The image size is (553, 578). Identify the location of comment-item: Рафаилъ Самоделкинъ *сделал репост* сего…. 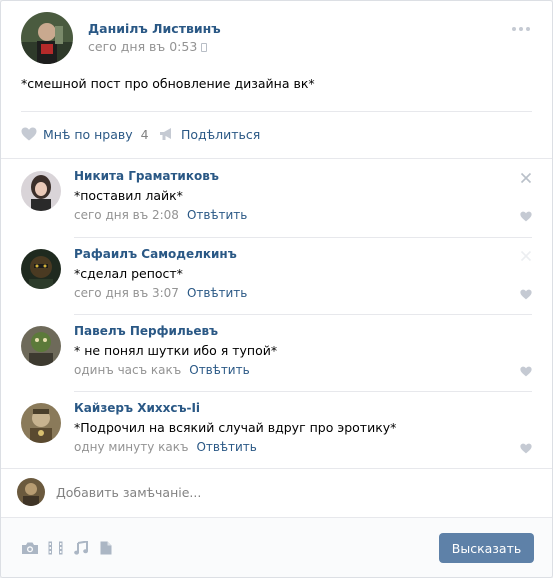
(276, 275).